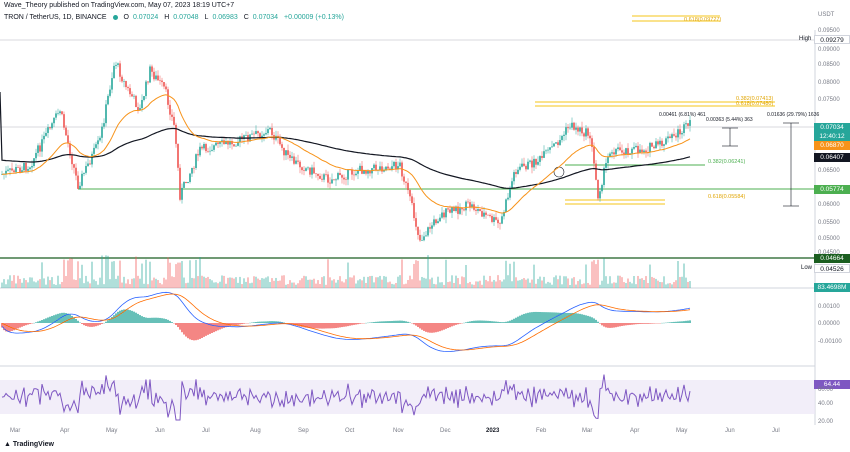 This screenshot has height=452, width=850. I want to click on price-tick: 0.09500, so click(829, 31).